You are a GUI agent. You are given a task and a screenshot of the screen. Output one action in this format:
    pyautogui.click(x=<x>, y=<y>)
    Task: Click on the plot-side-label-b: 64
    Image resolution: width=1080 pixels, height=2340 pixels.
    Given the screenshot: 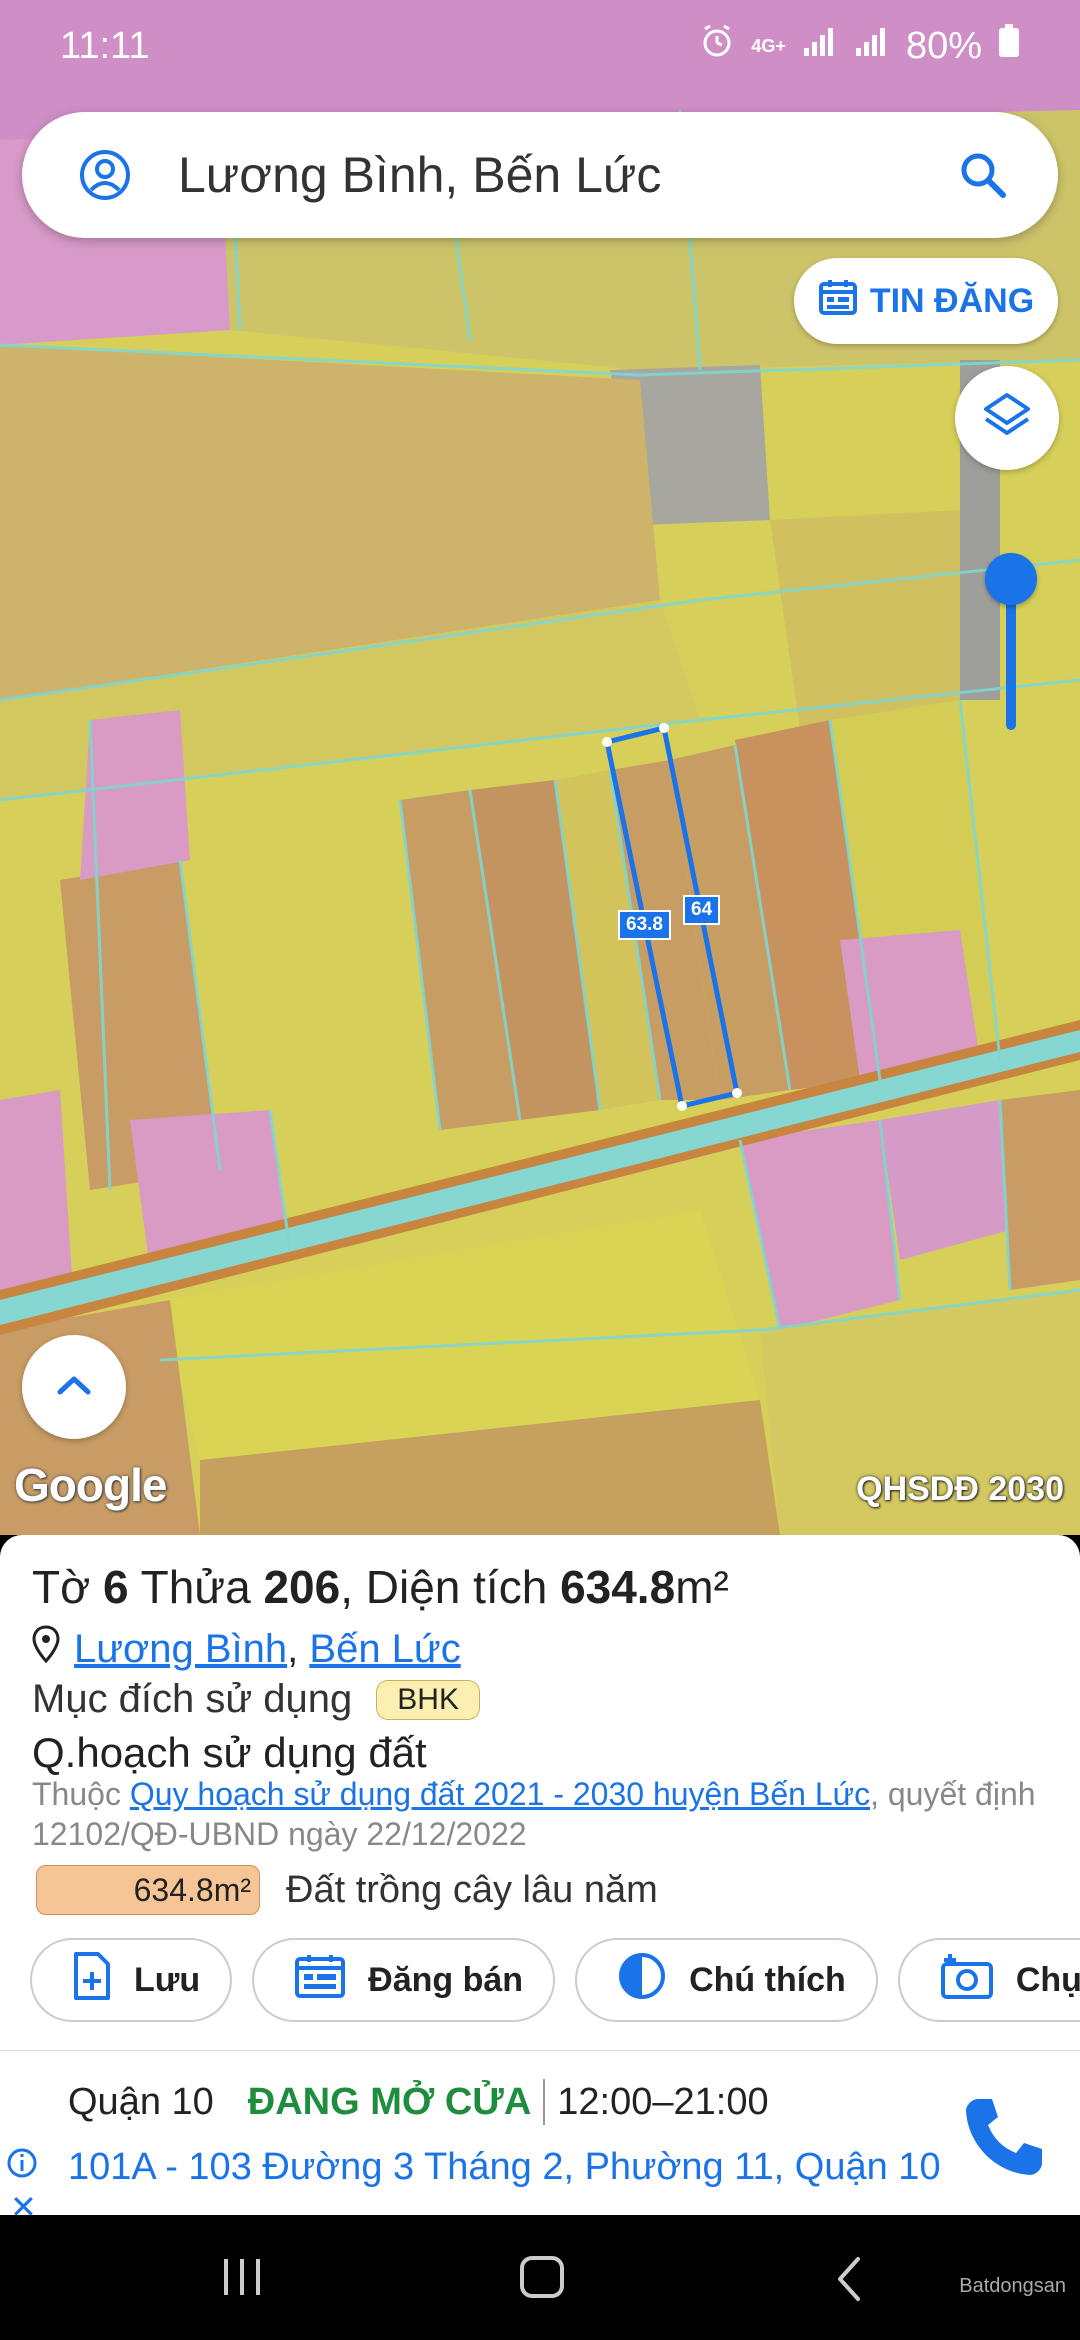 What is the action you would take?
    pyautogui.click(x=702, y=910)
    